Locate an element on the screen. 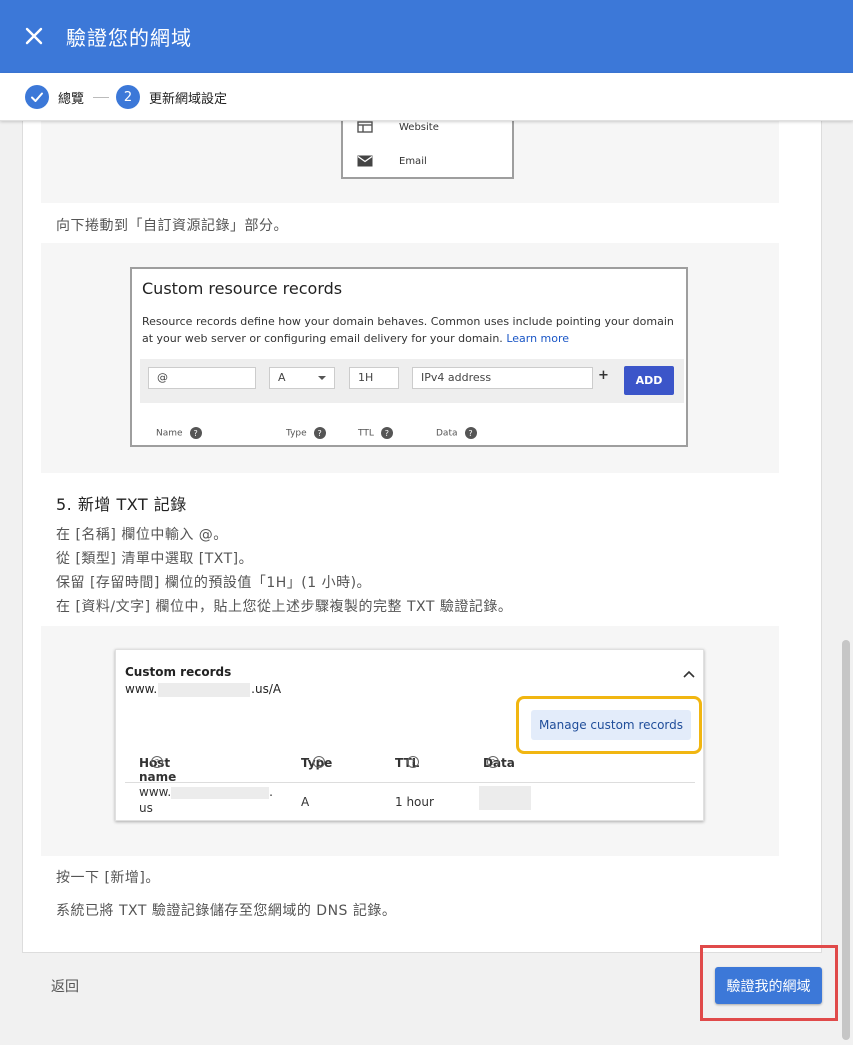 Image resolution: width=853 pixels, height=1045 pixels. check-icon is located at coordinates (37, 97).